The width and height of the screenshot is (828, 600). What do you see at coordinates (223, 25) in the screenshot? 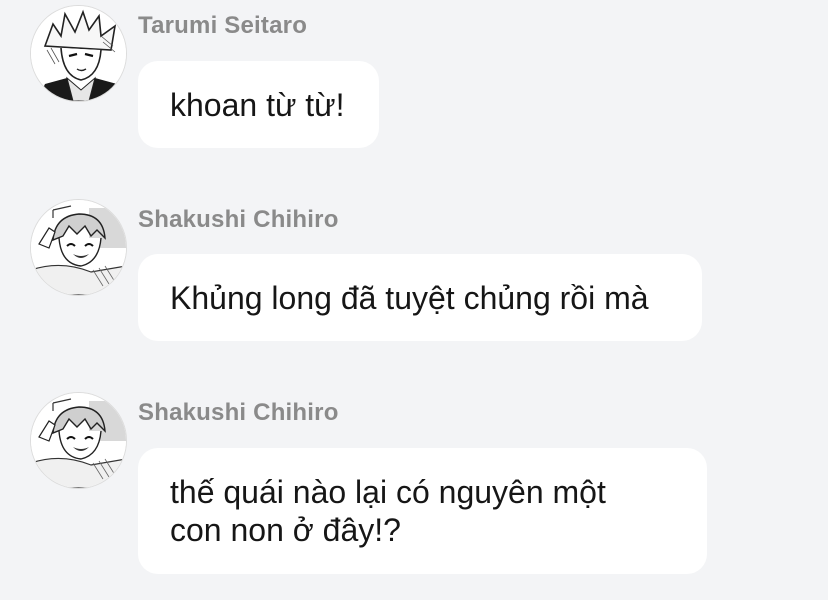
I see `sender-name: Tarumi Seitaro` at bounding box center [223, 25].